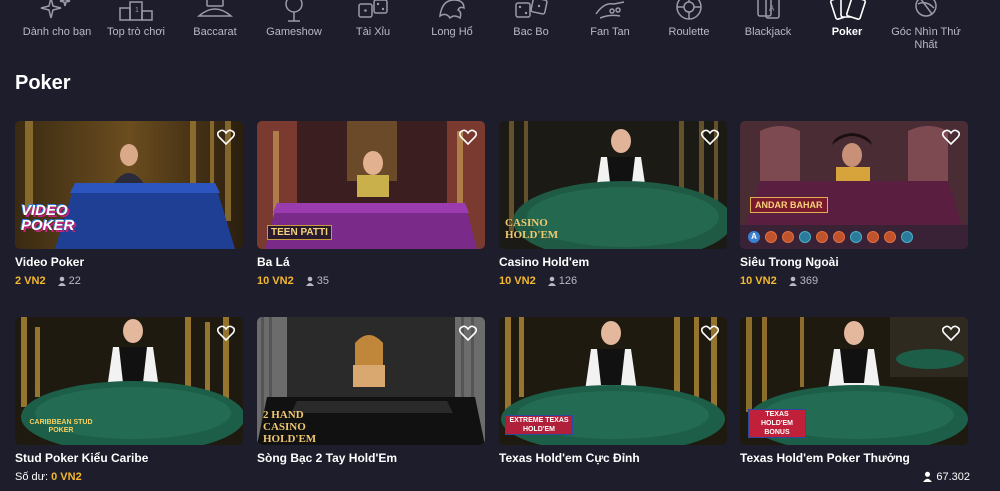 The image size is (1000, 491). What do you see at coordinates (129, 185) in the screenshot?
I see `game-thumbnail: VIDEO POKER` at bounding box center [129, 185].